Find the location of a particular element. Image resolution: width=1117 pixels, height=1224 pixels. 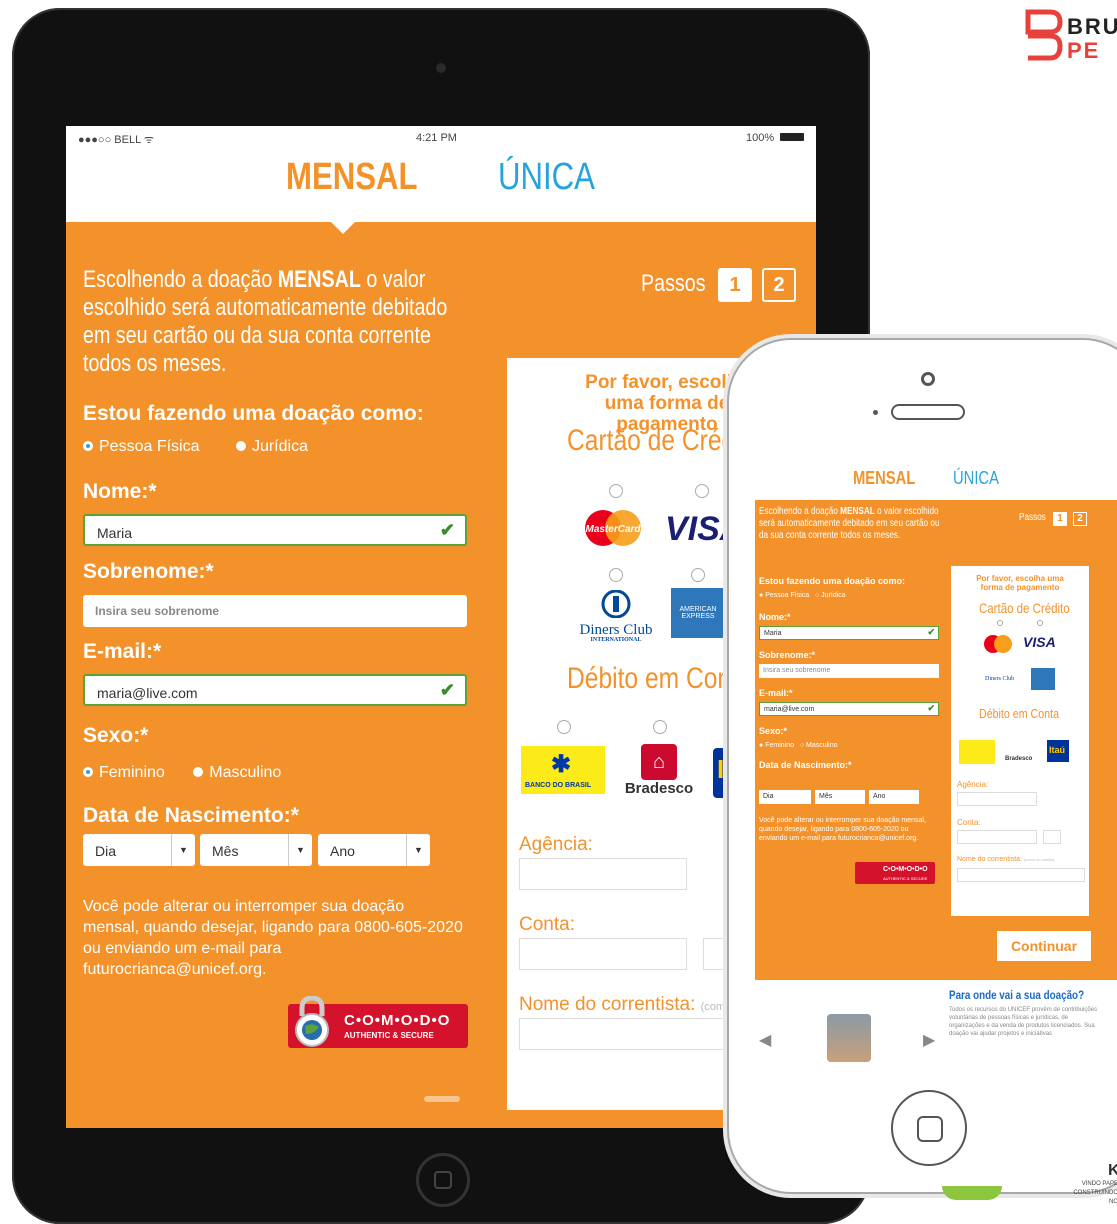

sex-radios: Feminino Masculino is located at coordinates (182, 773).